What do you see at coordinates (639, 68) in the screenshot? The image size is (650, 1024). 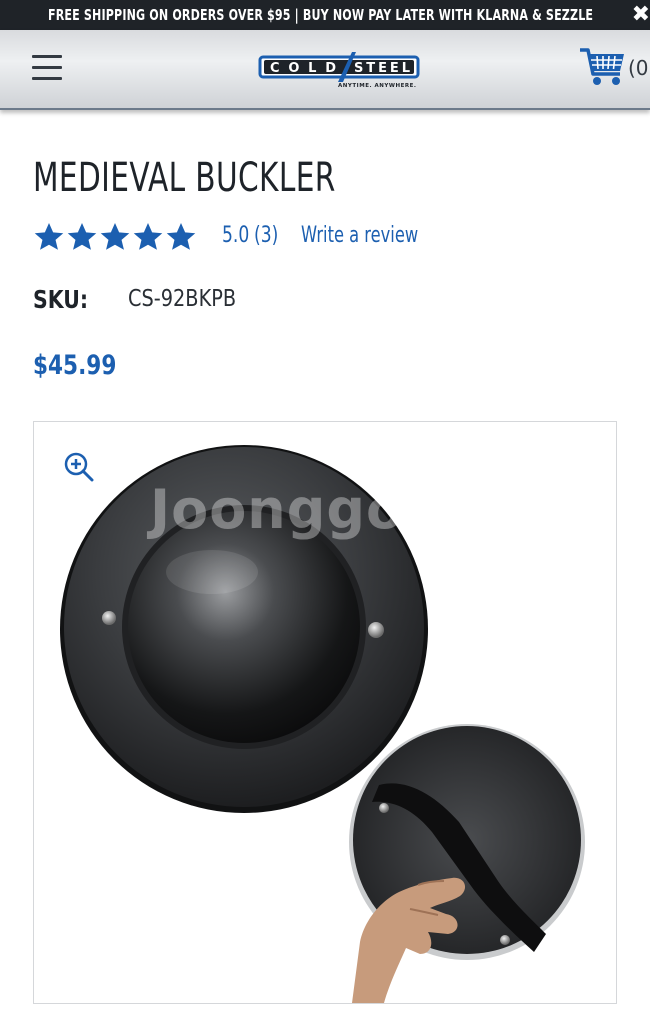 I see `cart-count: (0)` at bounding box center [639, 68].